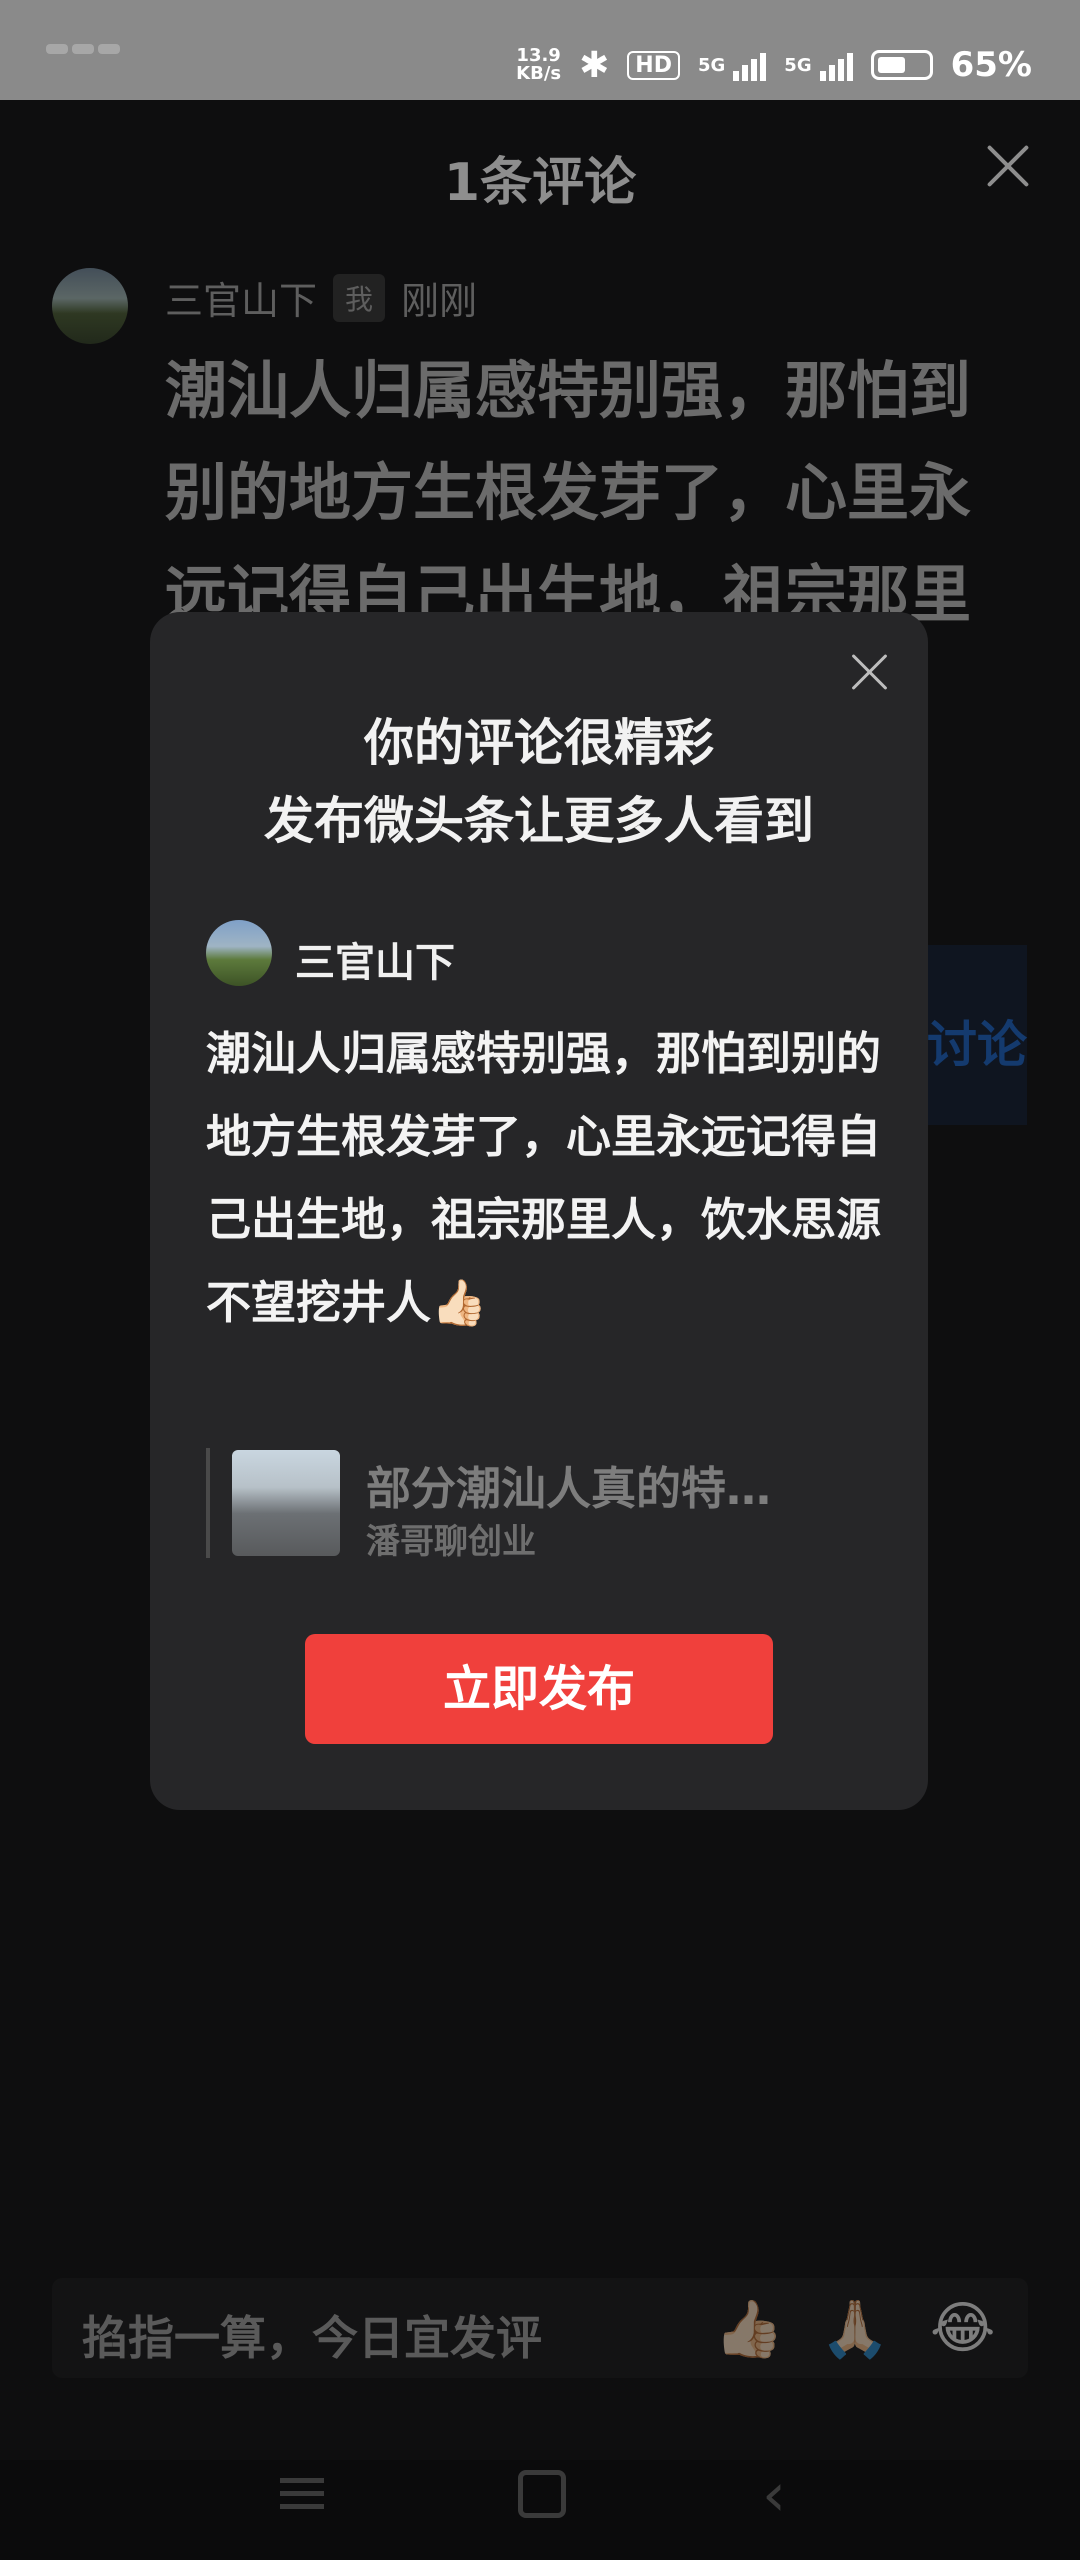  Describe the element at coordinates (855, 2329) in the screenshot. I see `pray-emoji-button: 🙏🏻` at that location.